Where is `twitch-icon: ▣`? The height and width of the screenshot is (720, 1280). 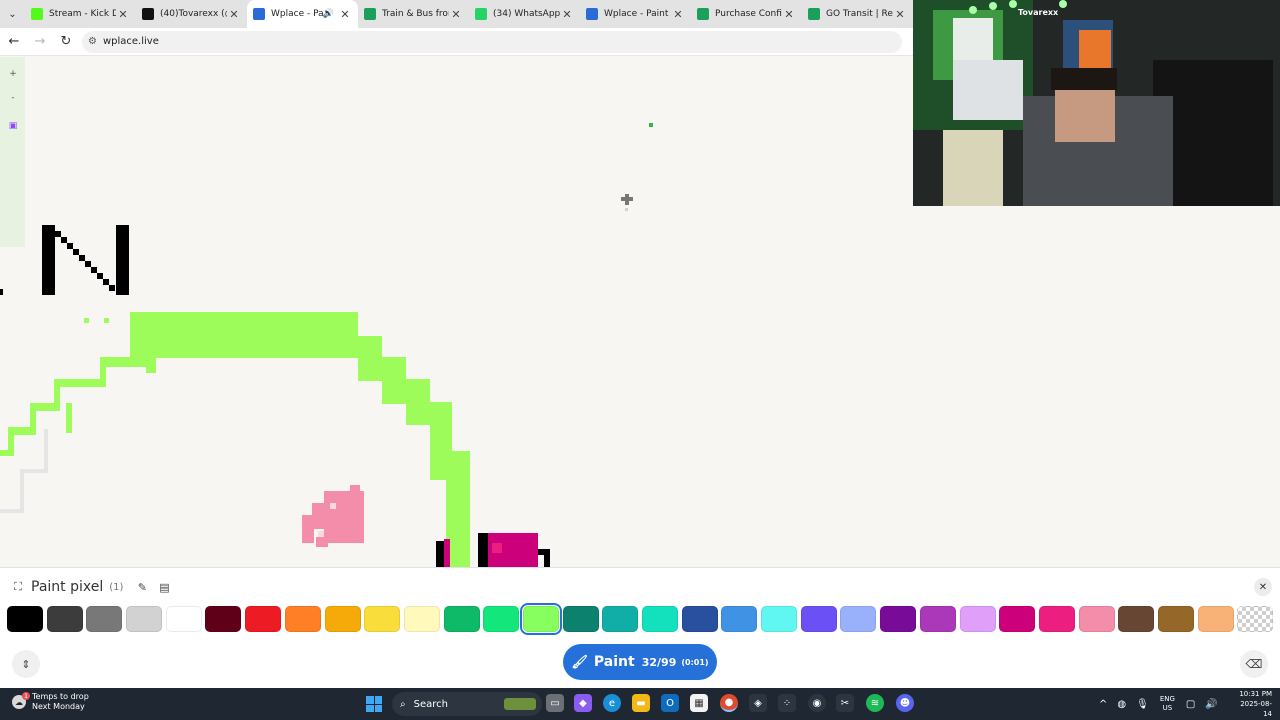 twitch-icon: ▣ is located at coordinates (13, 126).